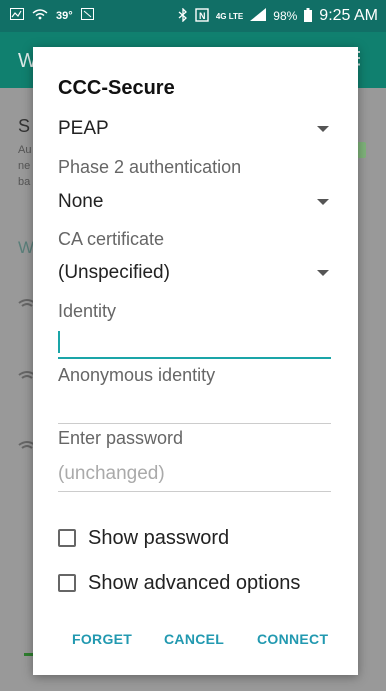 The image size is (386, 691). What do you see at coordinates (194, 129) in the screenshot?
I see `eap-method-dropdown: PEAP` at bounding box center [194, 129].